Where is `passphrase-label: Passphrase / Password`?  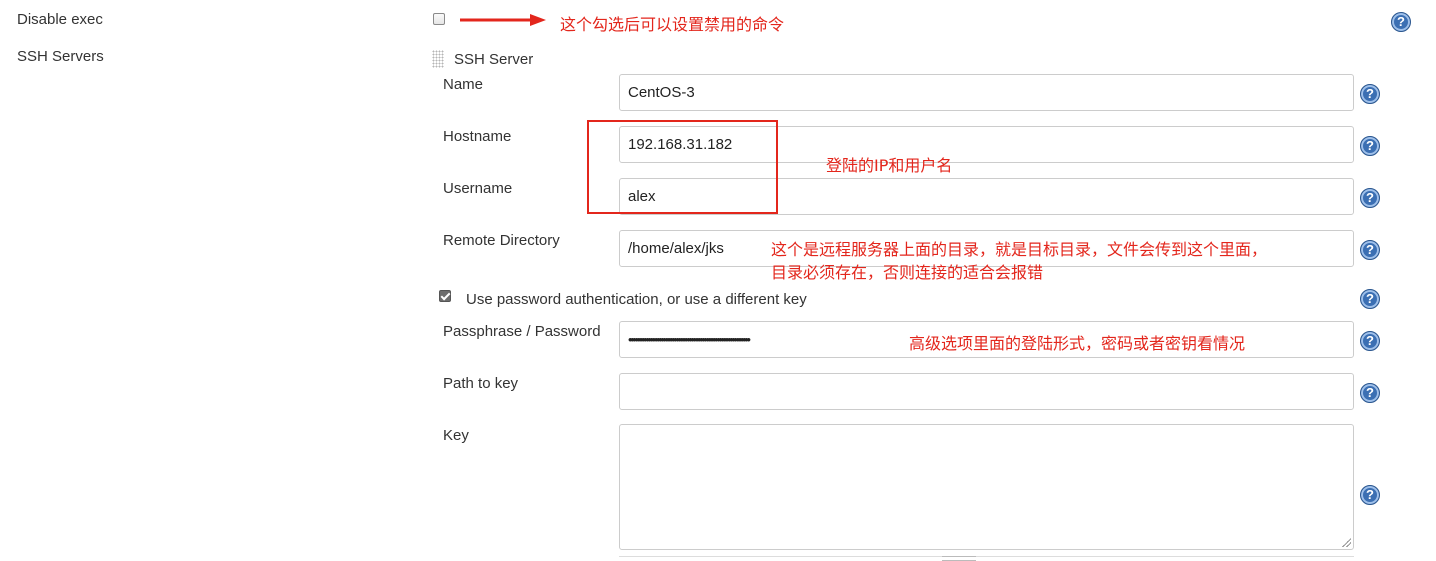
passphrase-label: Passphrase / Password is located at coordinates (522, 331).